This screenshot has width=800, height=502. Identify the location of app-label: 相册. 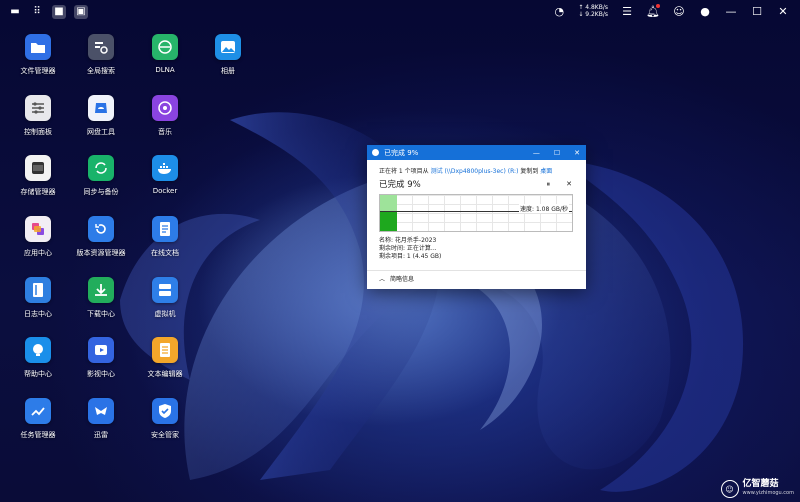
(228, 71).